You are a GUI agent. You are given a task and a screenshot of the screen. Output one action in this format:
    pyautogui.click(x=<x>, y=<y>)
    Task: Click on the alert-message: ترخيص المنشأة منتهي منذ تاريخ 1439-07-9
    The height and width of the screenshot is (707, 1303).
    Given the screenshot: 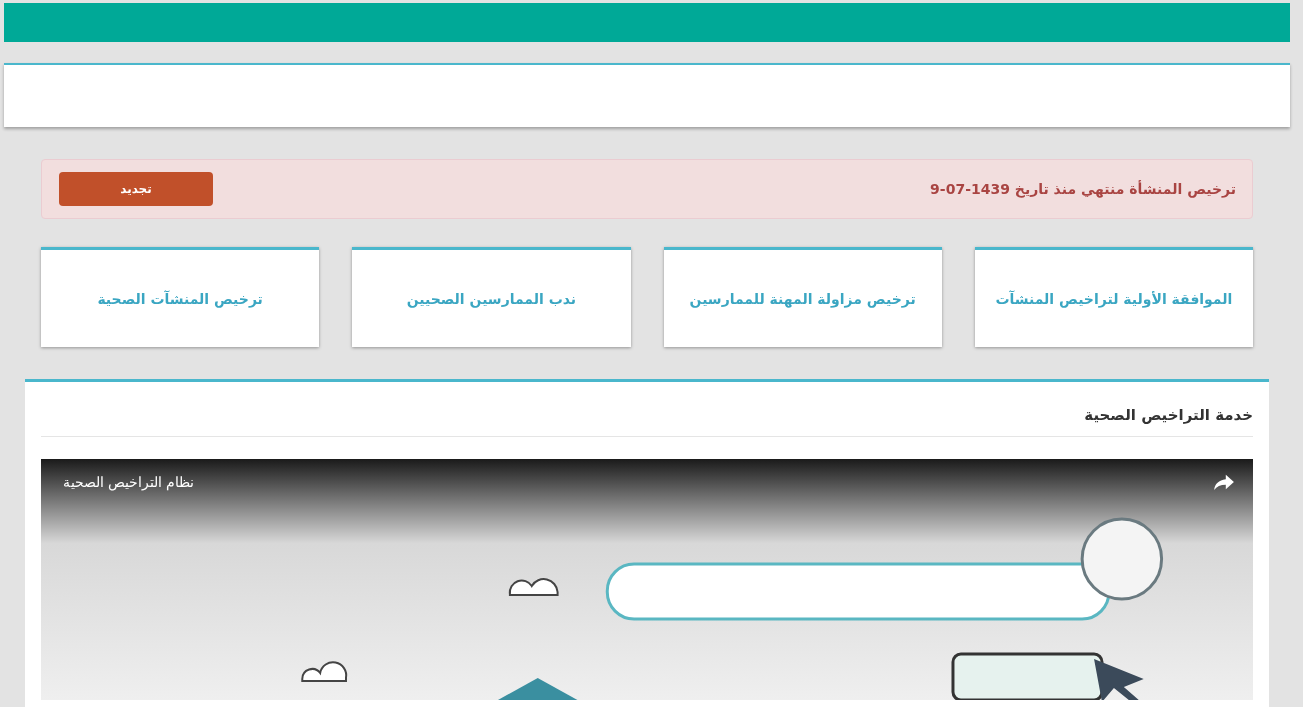 What is the action you would take?
    pyautogui.click(x=1083, y=189)
    